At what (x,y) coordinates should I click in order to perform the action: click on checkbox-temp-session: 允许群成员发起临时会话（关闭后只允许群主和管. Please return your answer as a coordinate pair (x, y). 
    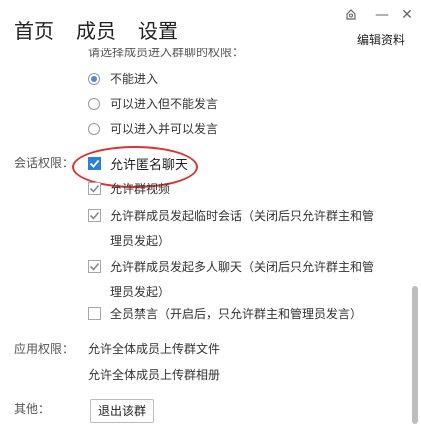
    Looking at the image, I should click on (231, 215).